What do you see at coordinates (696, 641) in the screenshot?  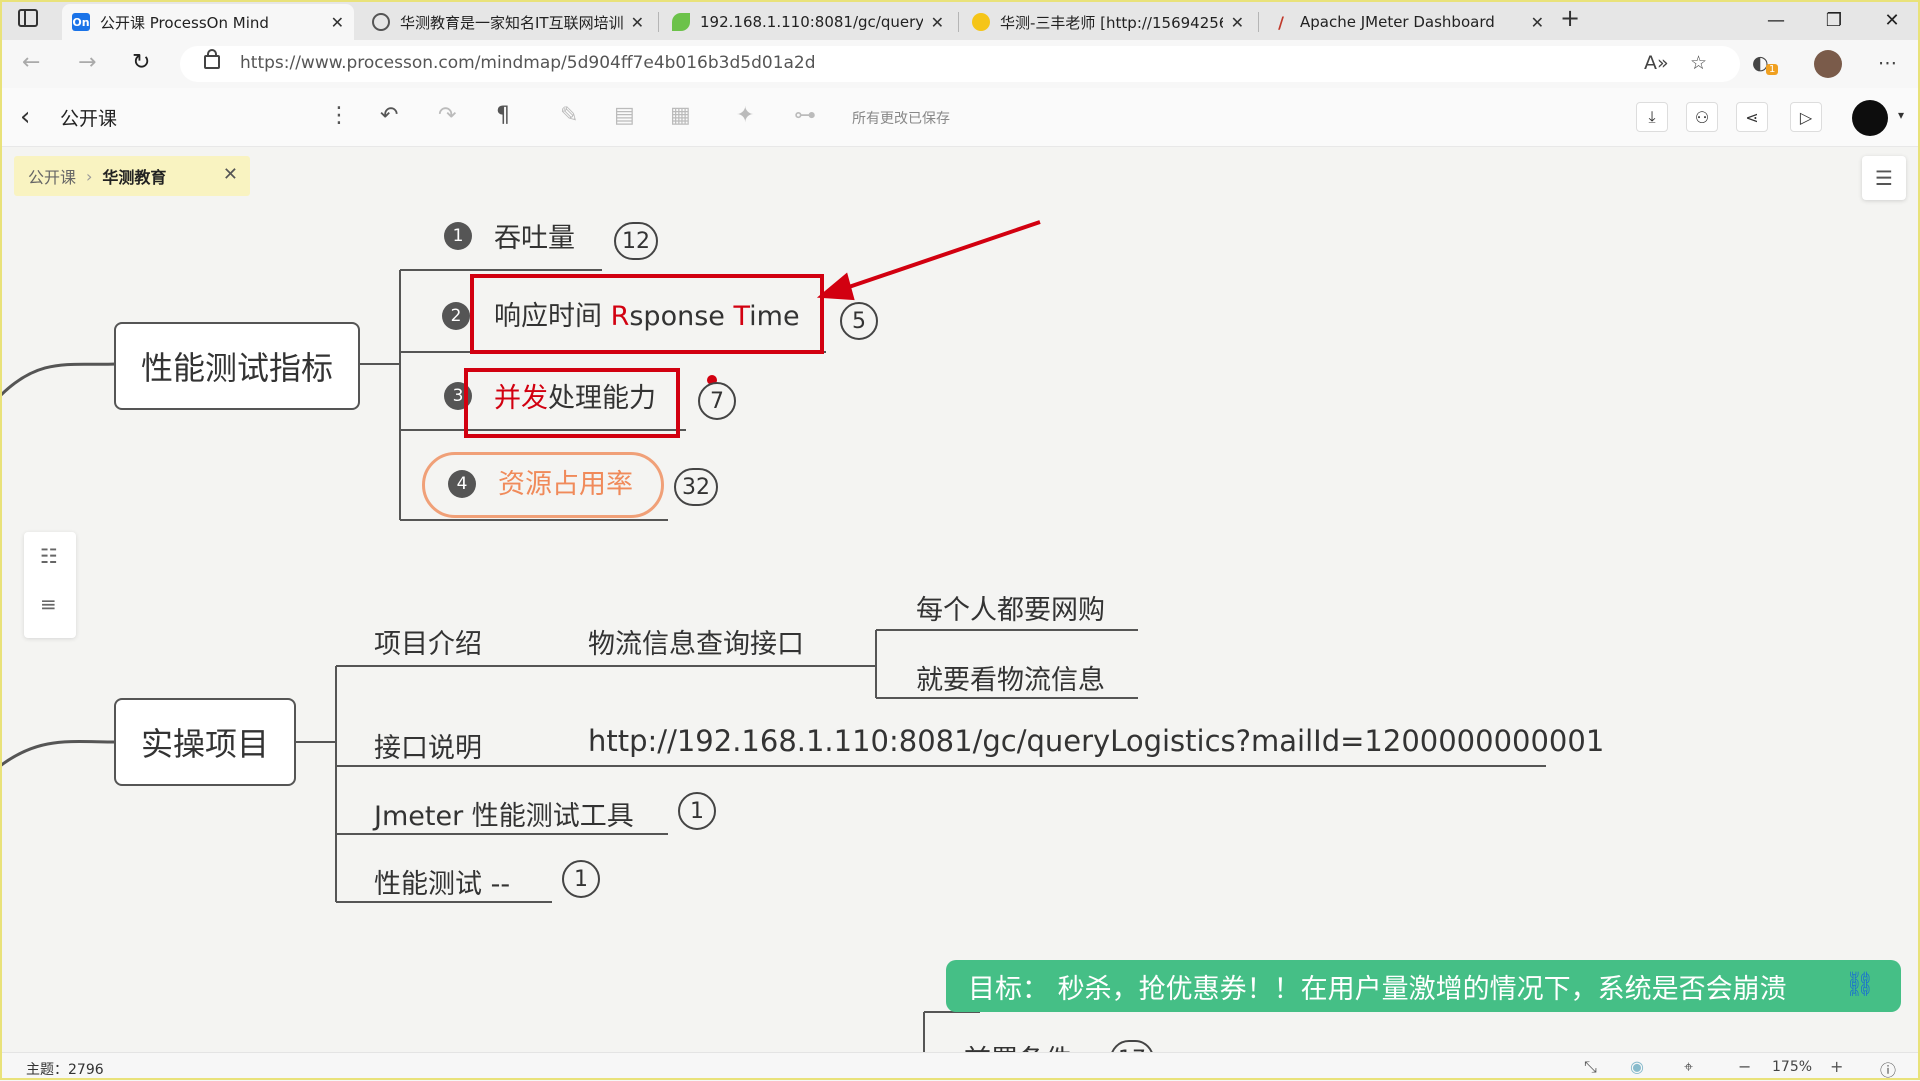 I see `node-logistics-api: 物流信息查询接口` at bounding box center [696, 641].